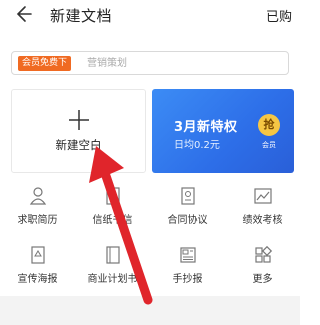  What do you see at coordinates (150, 15) in the screenshot?
I see `top-bar: 新建文档 已购` at bounding box center [150, 15].